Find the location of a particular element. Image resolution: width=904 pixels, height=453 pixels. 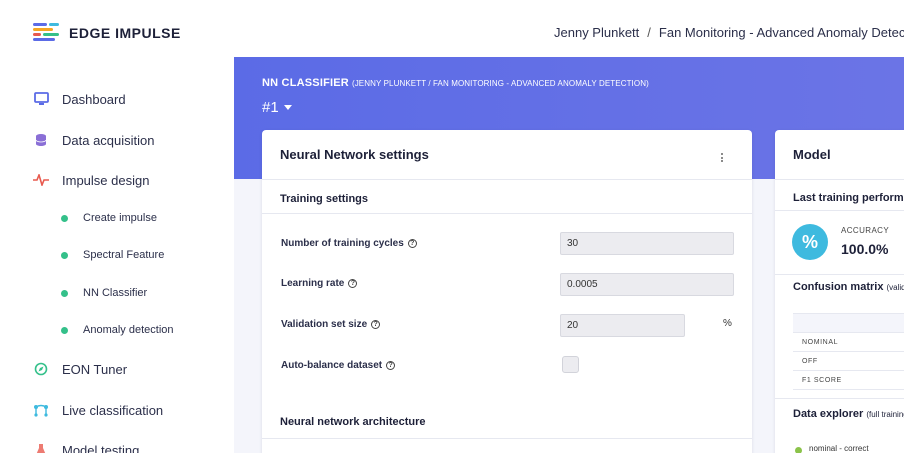

brand-logo: EDGE IMPULSE is located at coordinates (107, 33).